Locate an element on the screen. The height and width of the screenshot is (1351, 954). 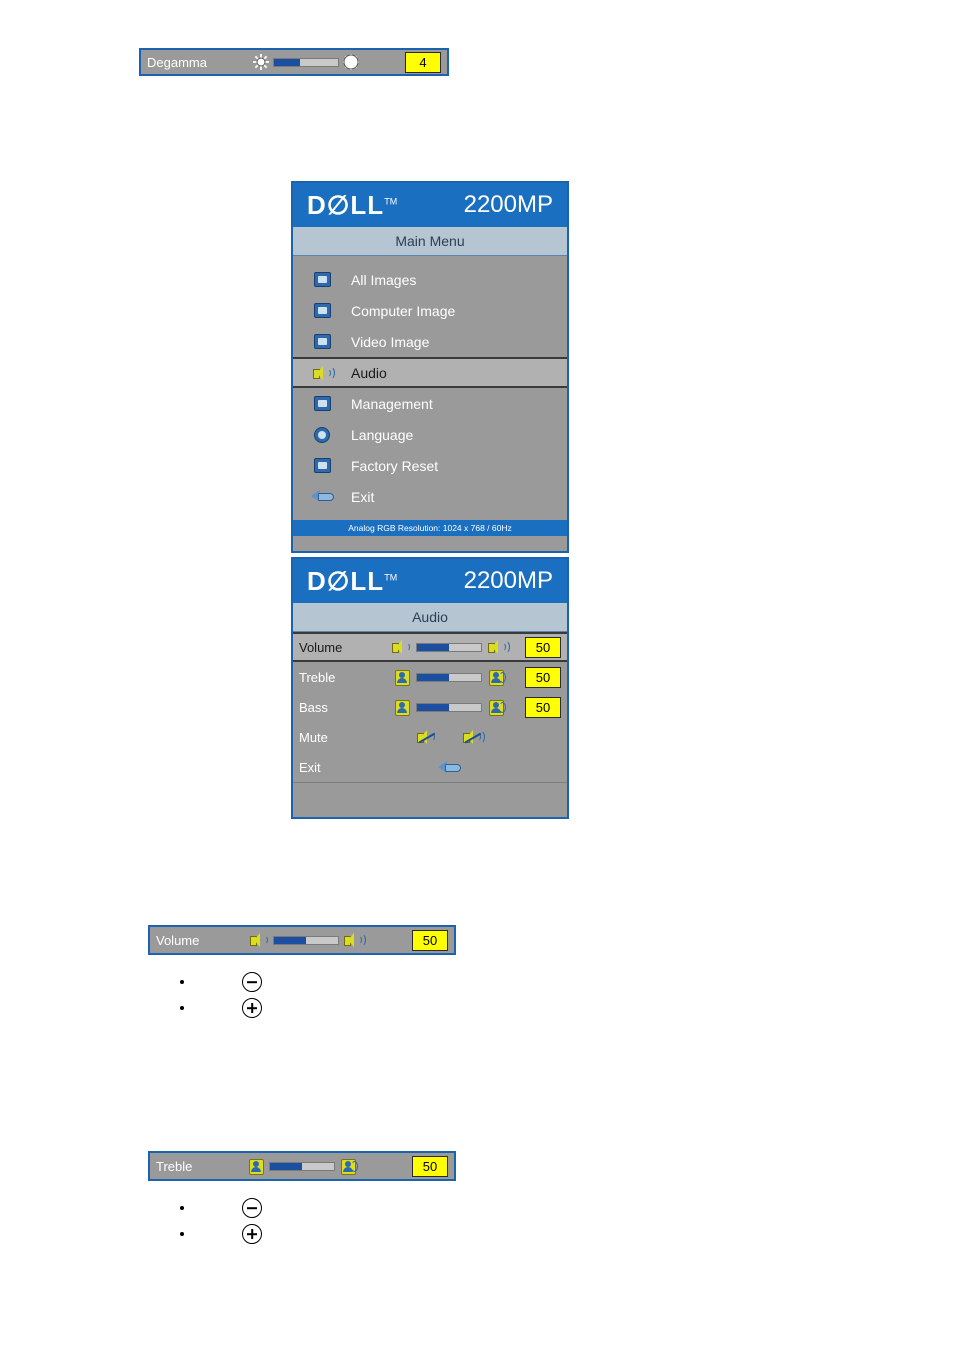
treble-osd-bar: Treble 50 is located at coordinates (302, 1166).